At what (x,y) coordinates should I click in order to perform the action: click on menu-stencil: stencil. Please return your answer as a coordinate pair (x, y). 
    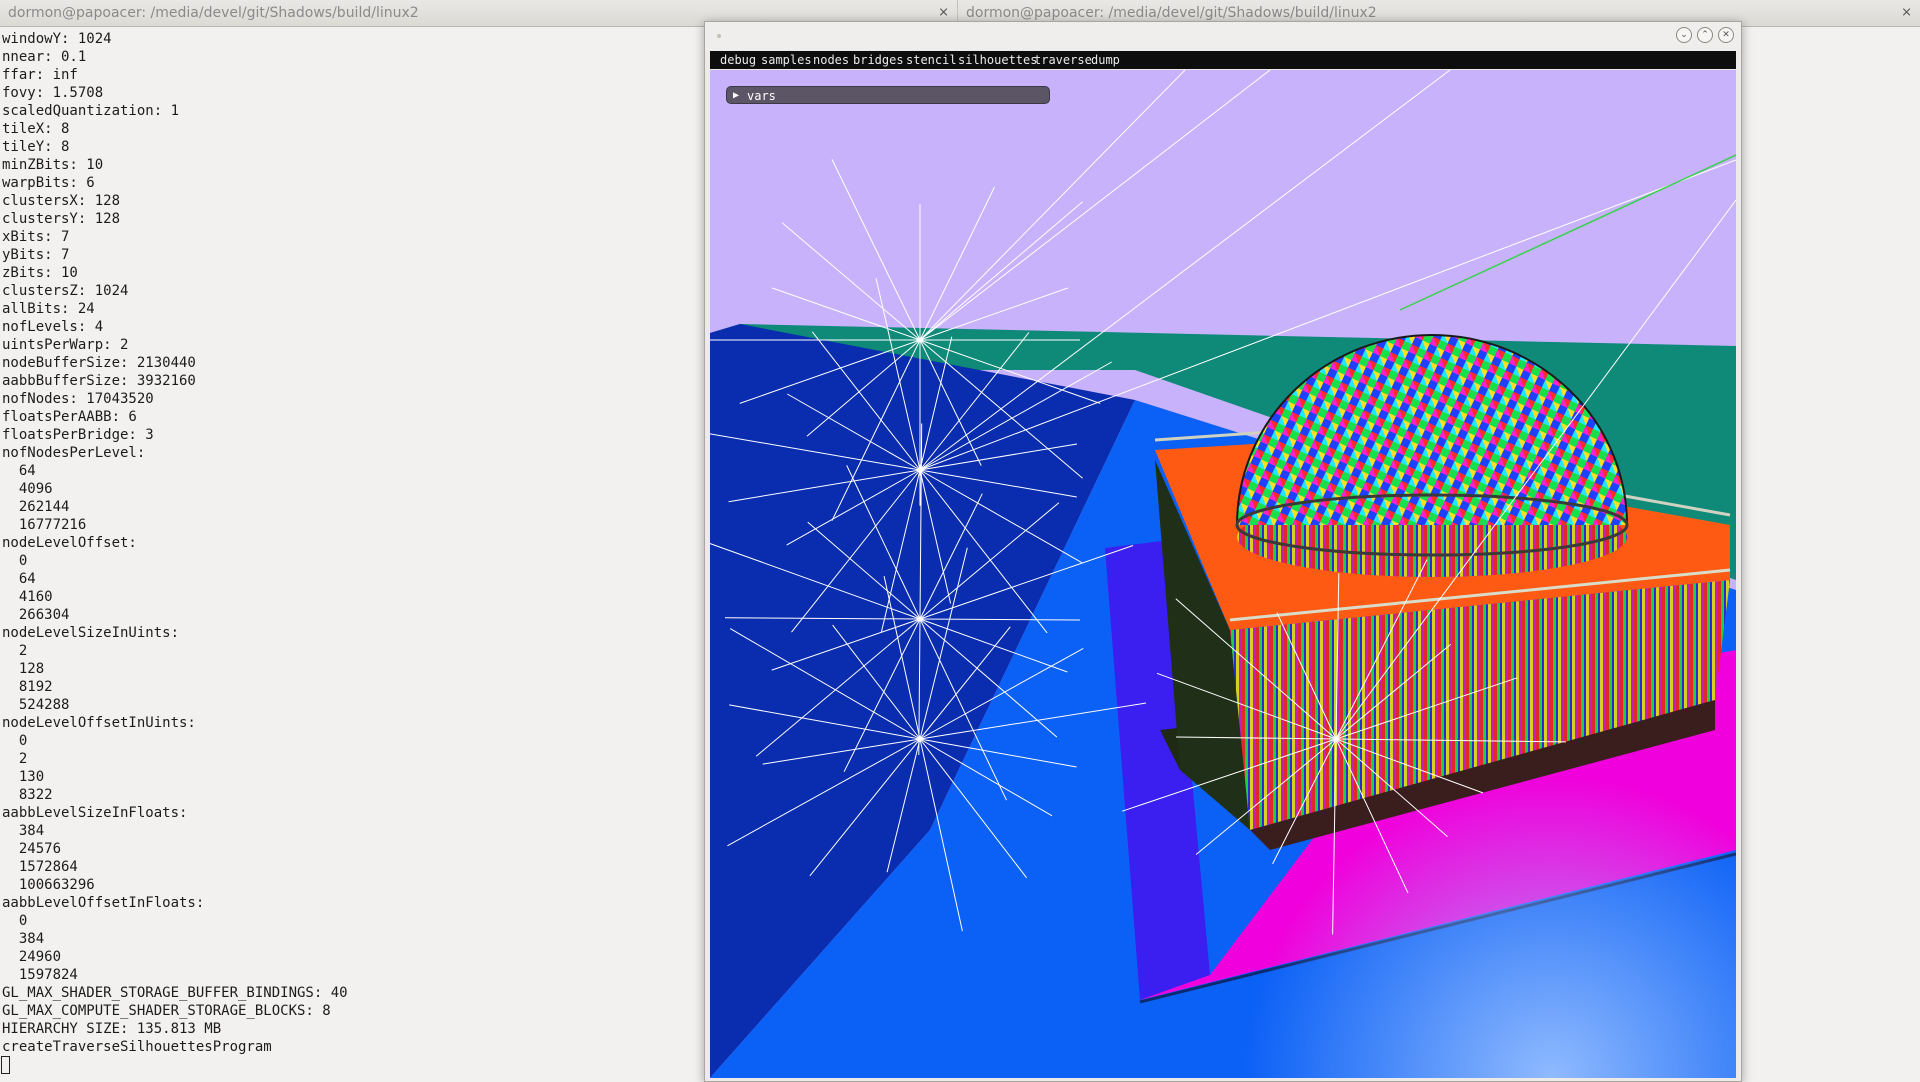
    Looking at the image, I should click on (931, 60).